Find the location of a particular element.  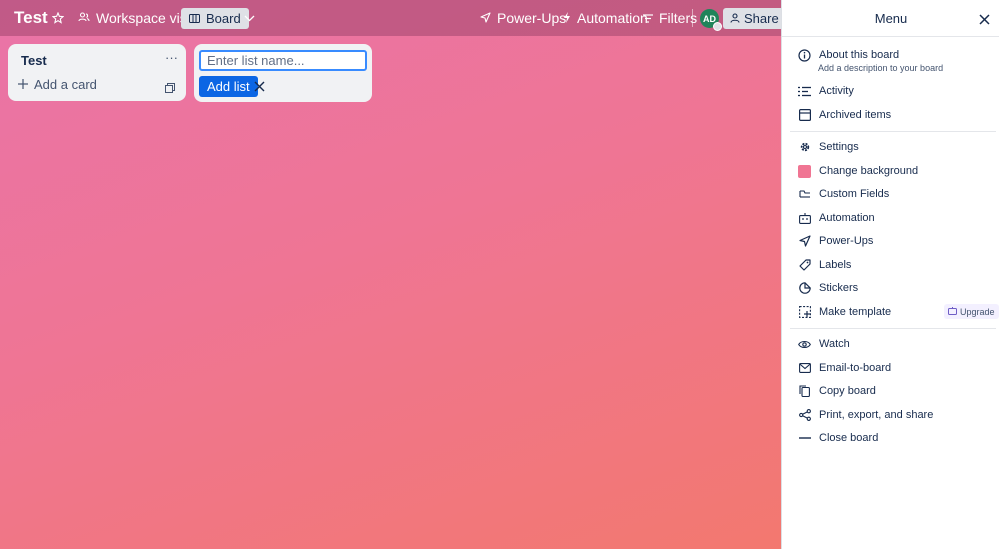

upgrade-icon is located at coordinates (952, 311).